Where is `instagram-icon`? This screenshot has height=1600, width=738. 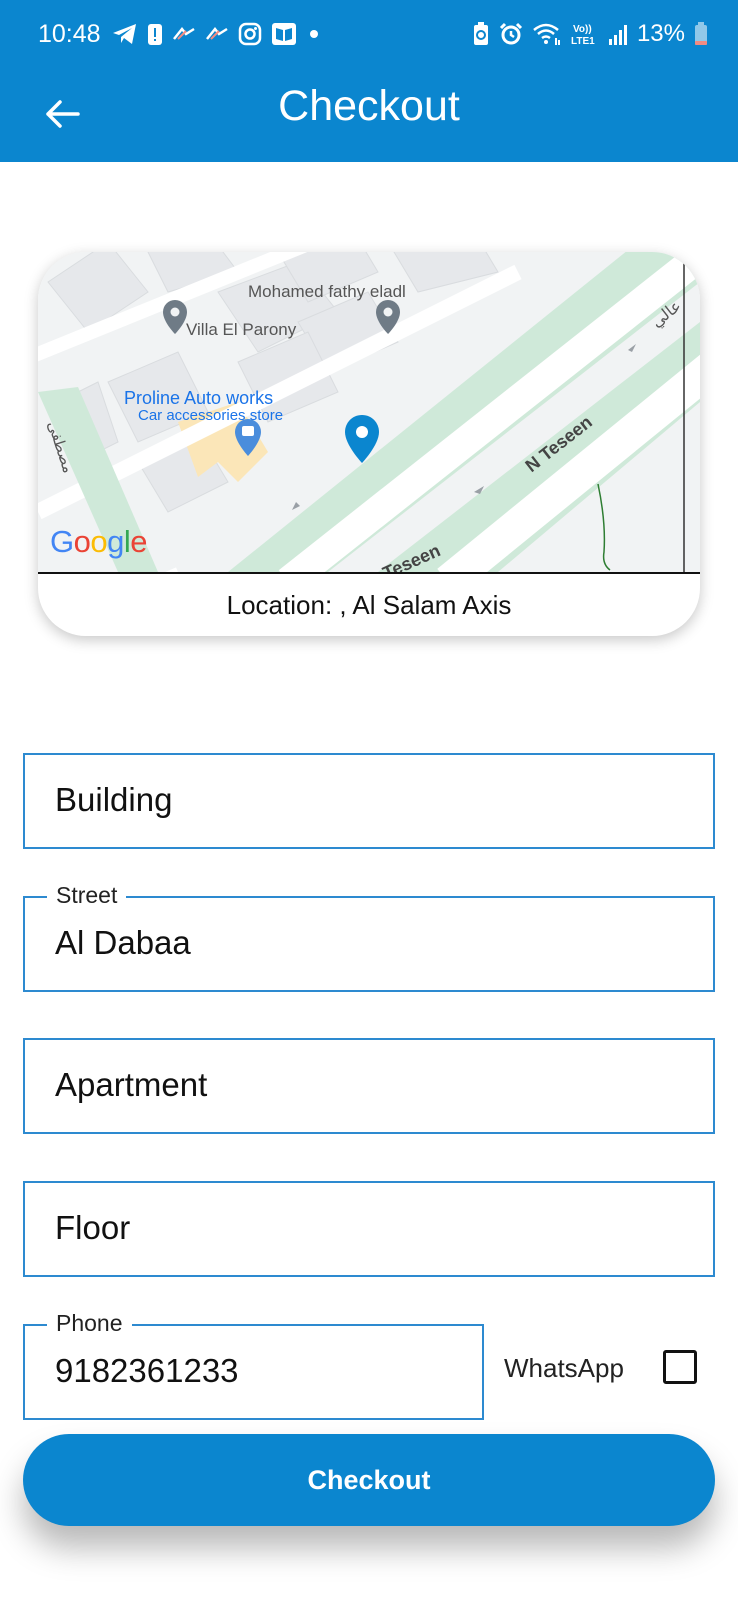
instagram-icon is located at coordinates (250, 34).